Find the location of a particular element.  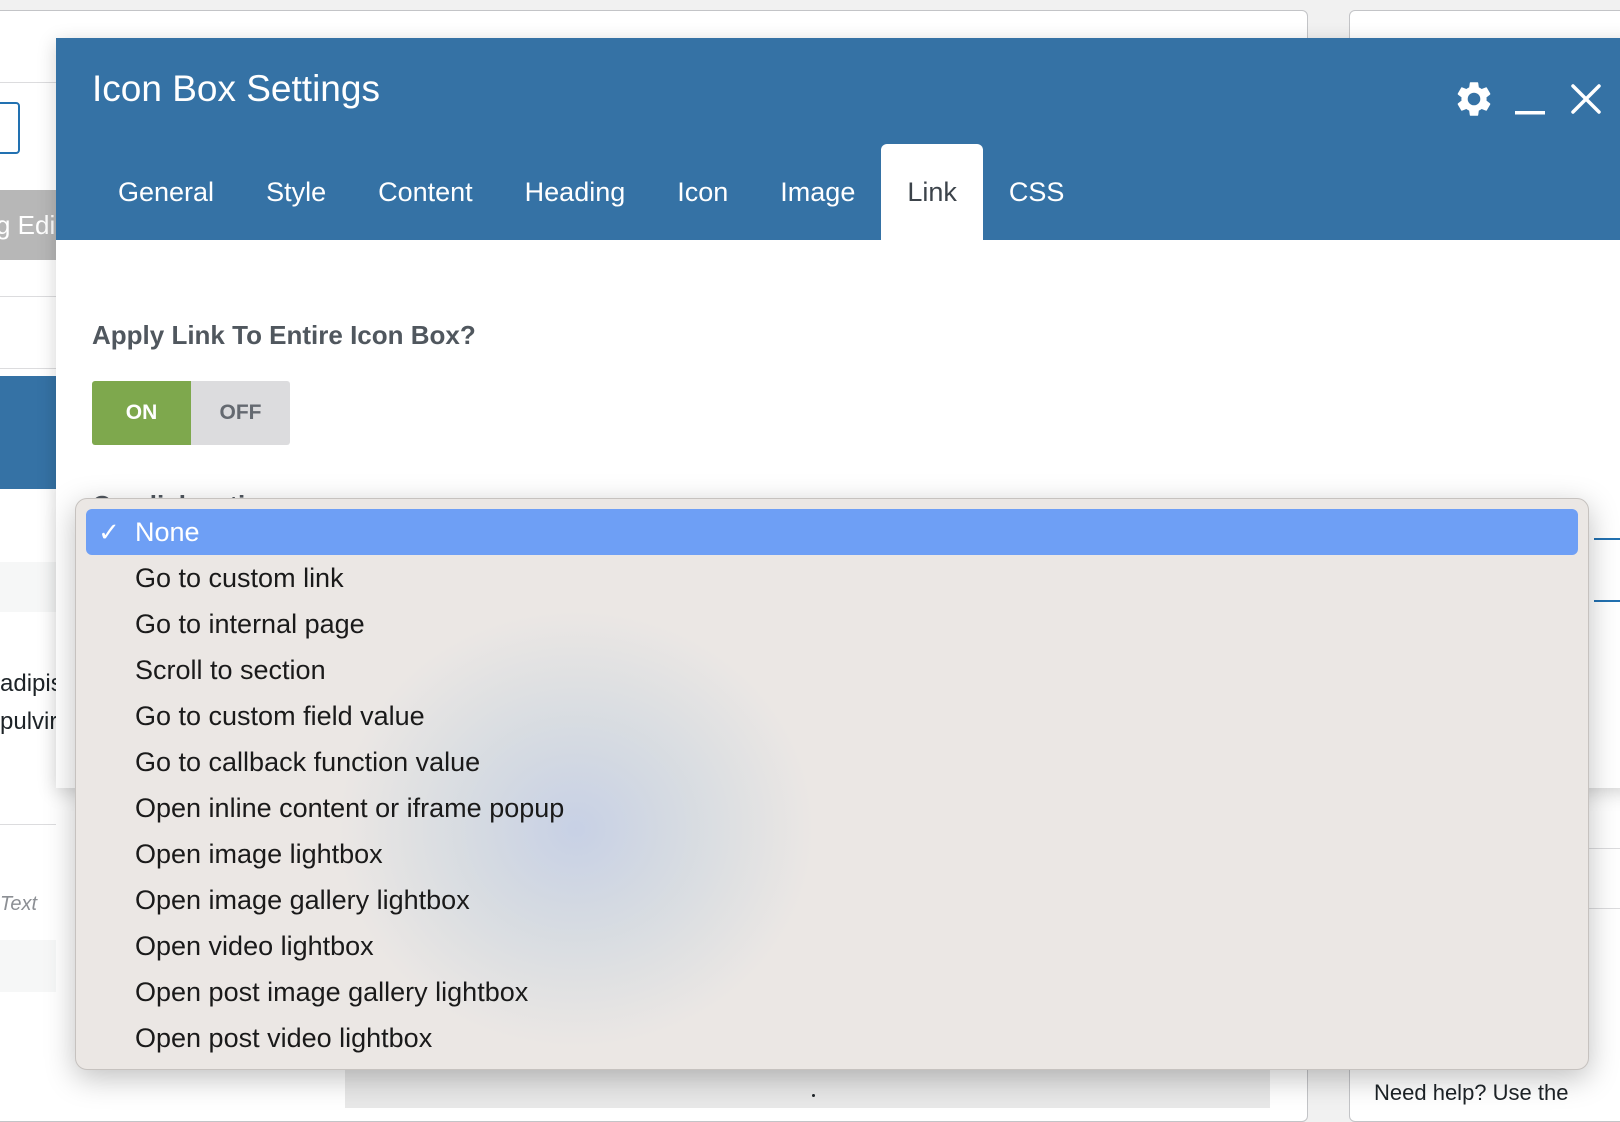

tab-image: Image is located at coordinates (817, 192).